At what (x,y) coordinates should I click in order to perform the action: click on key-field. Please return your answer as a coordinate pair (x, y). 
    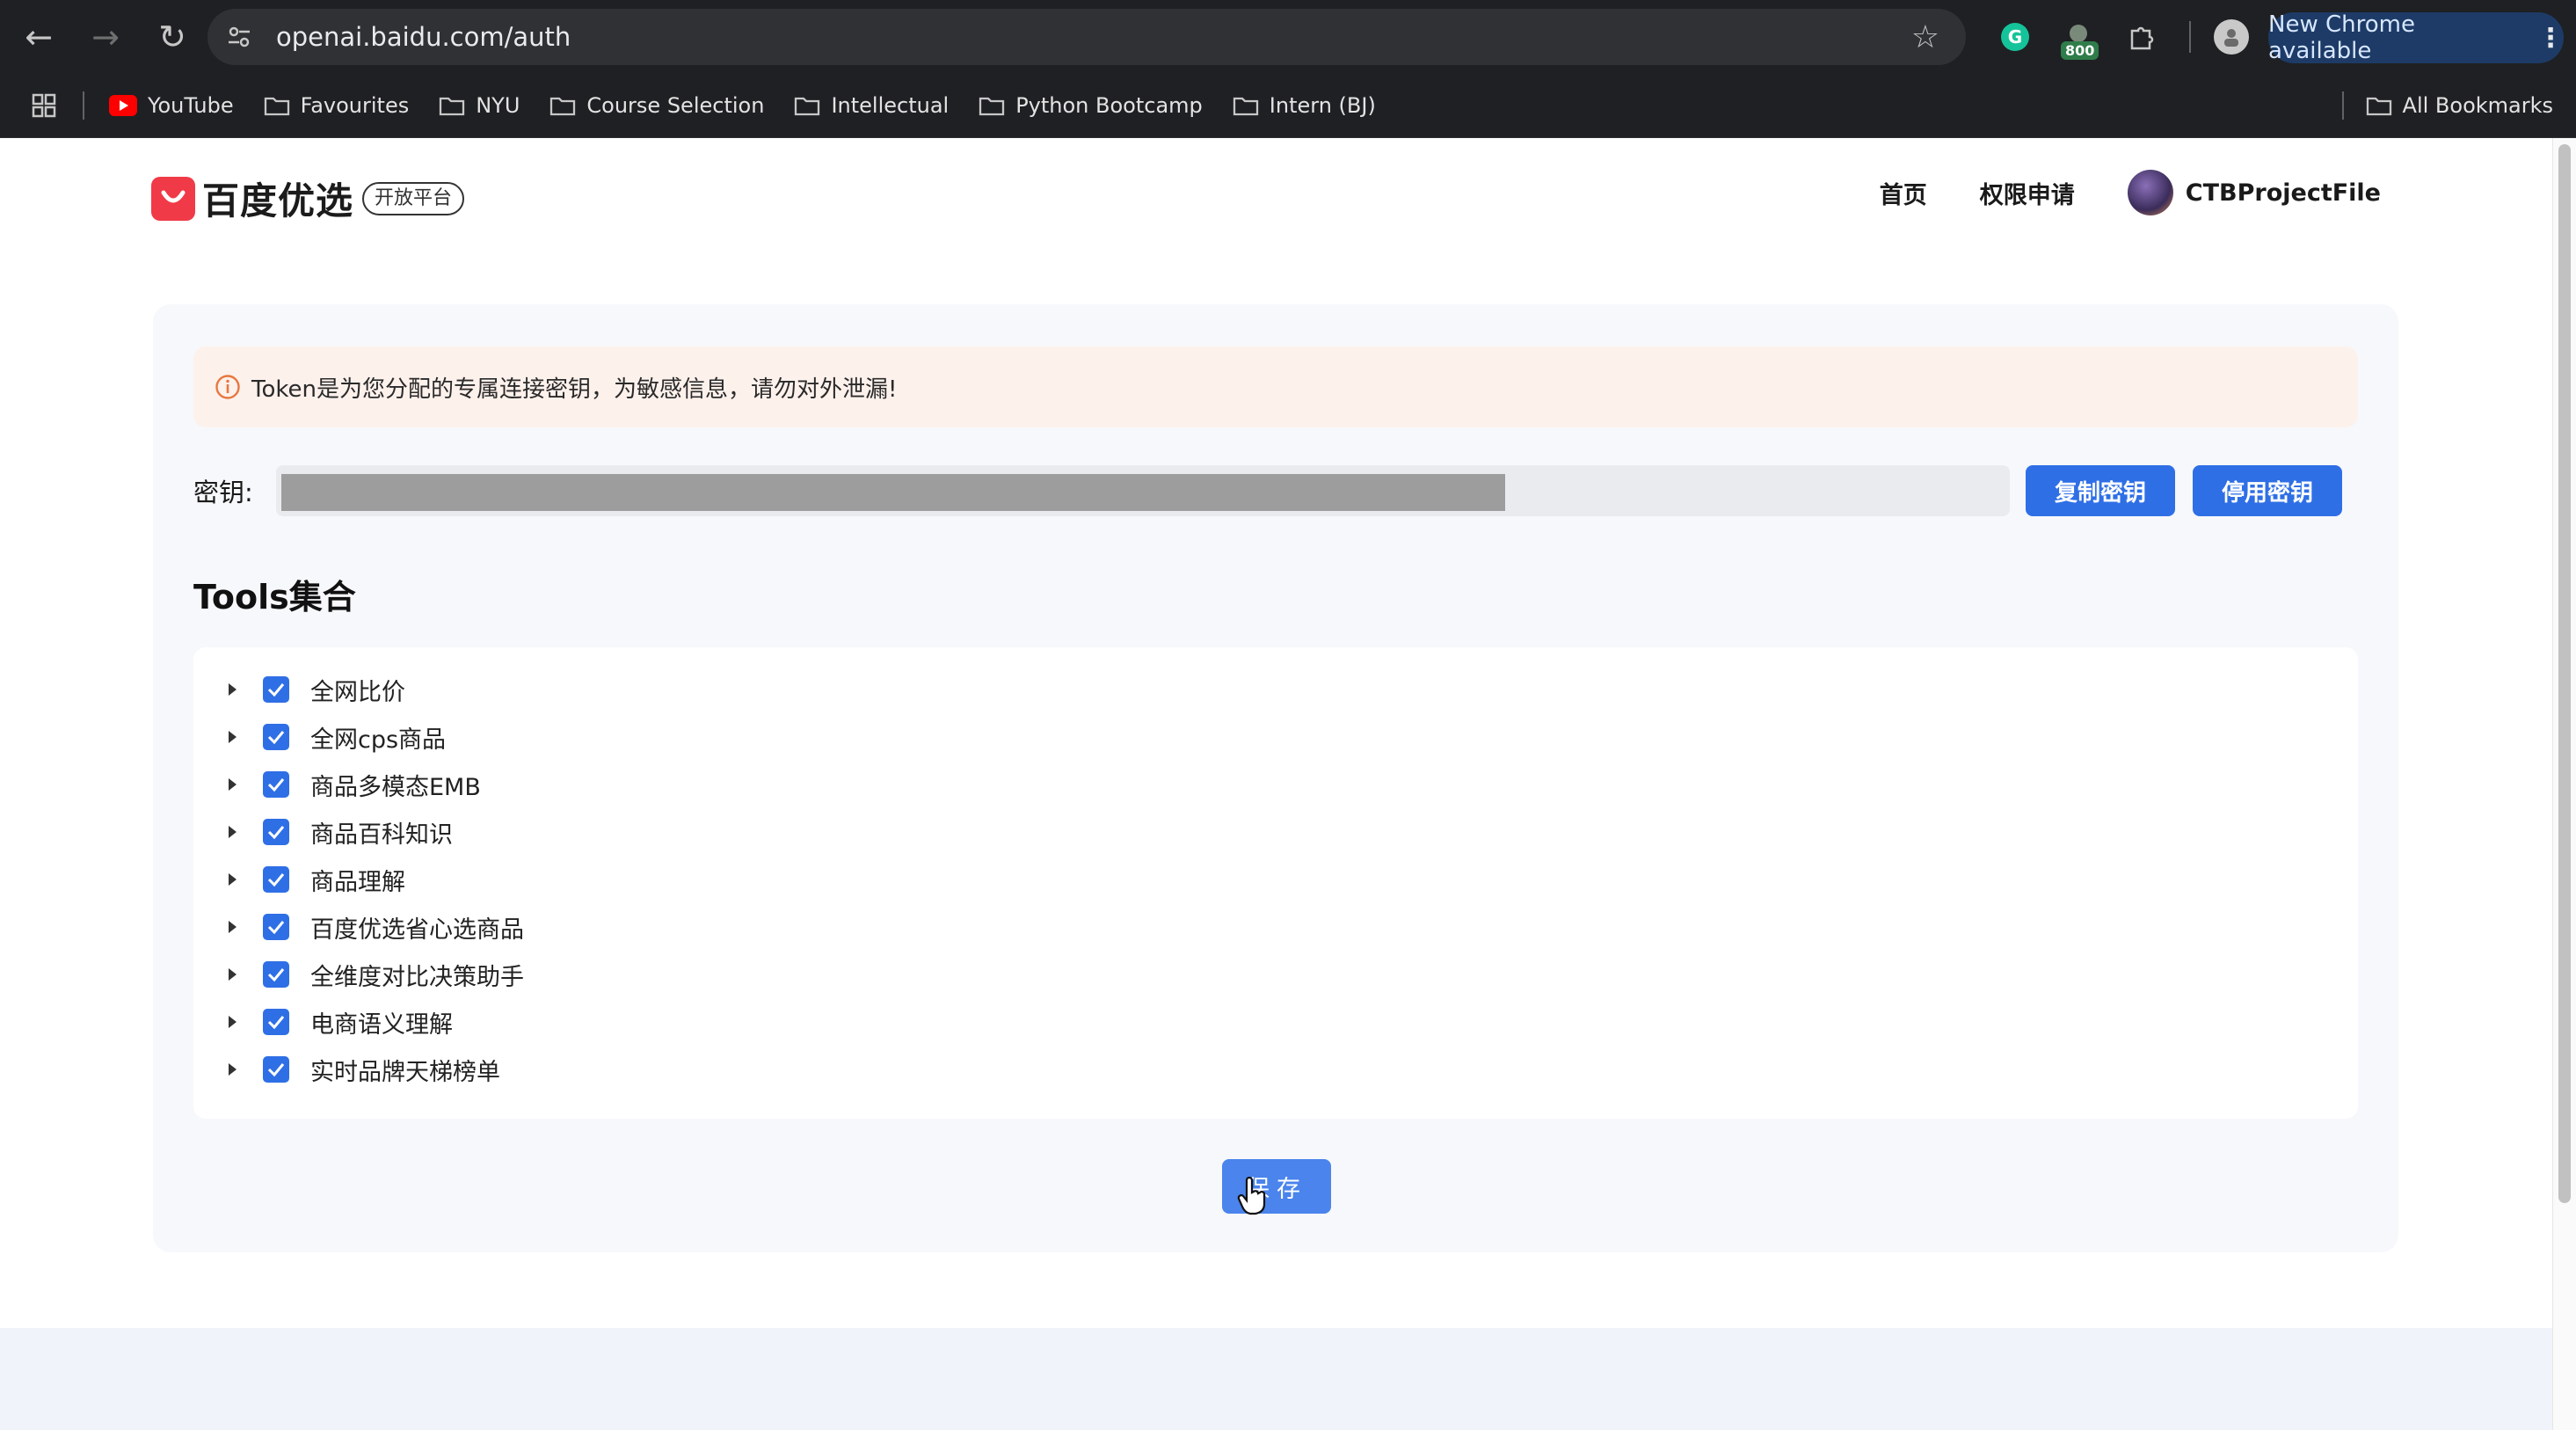
    Looking at the image, I should click on (1143, 490).